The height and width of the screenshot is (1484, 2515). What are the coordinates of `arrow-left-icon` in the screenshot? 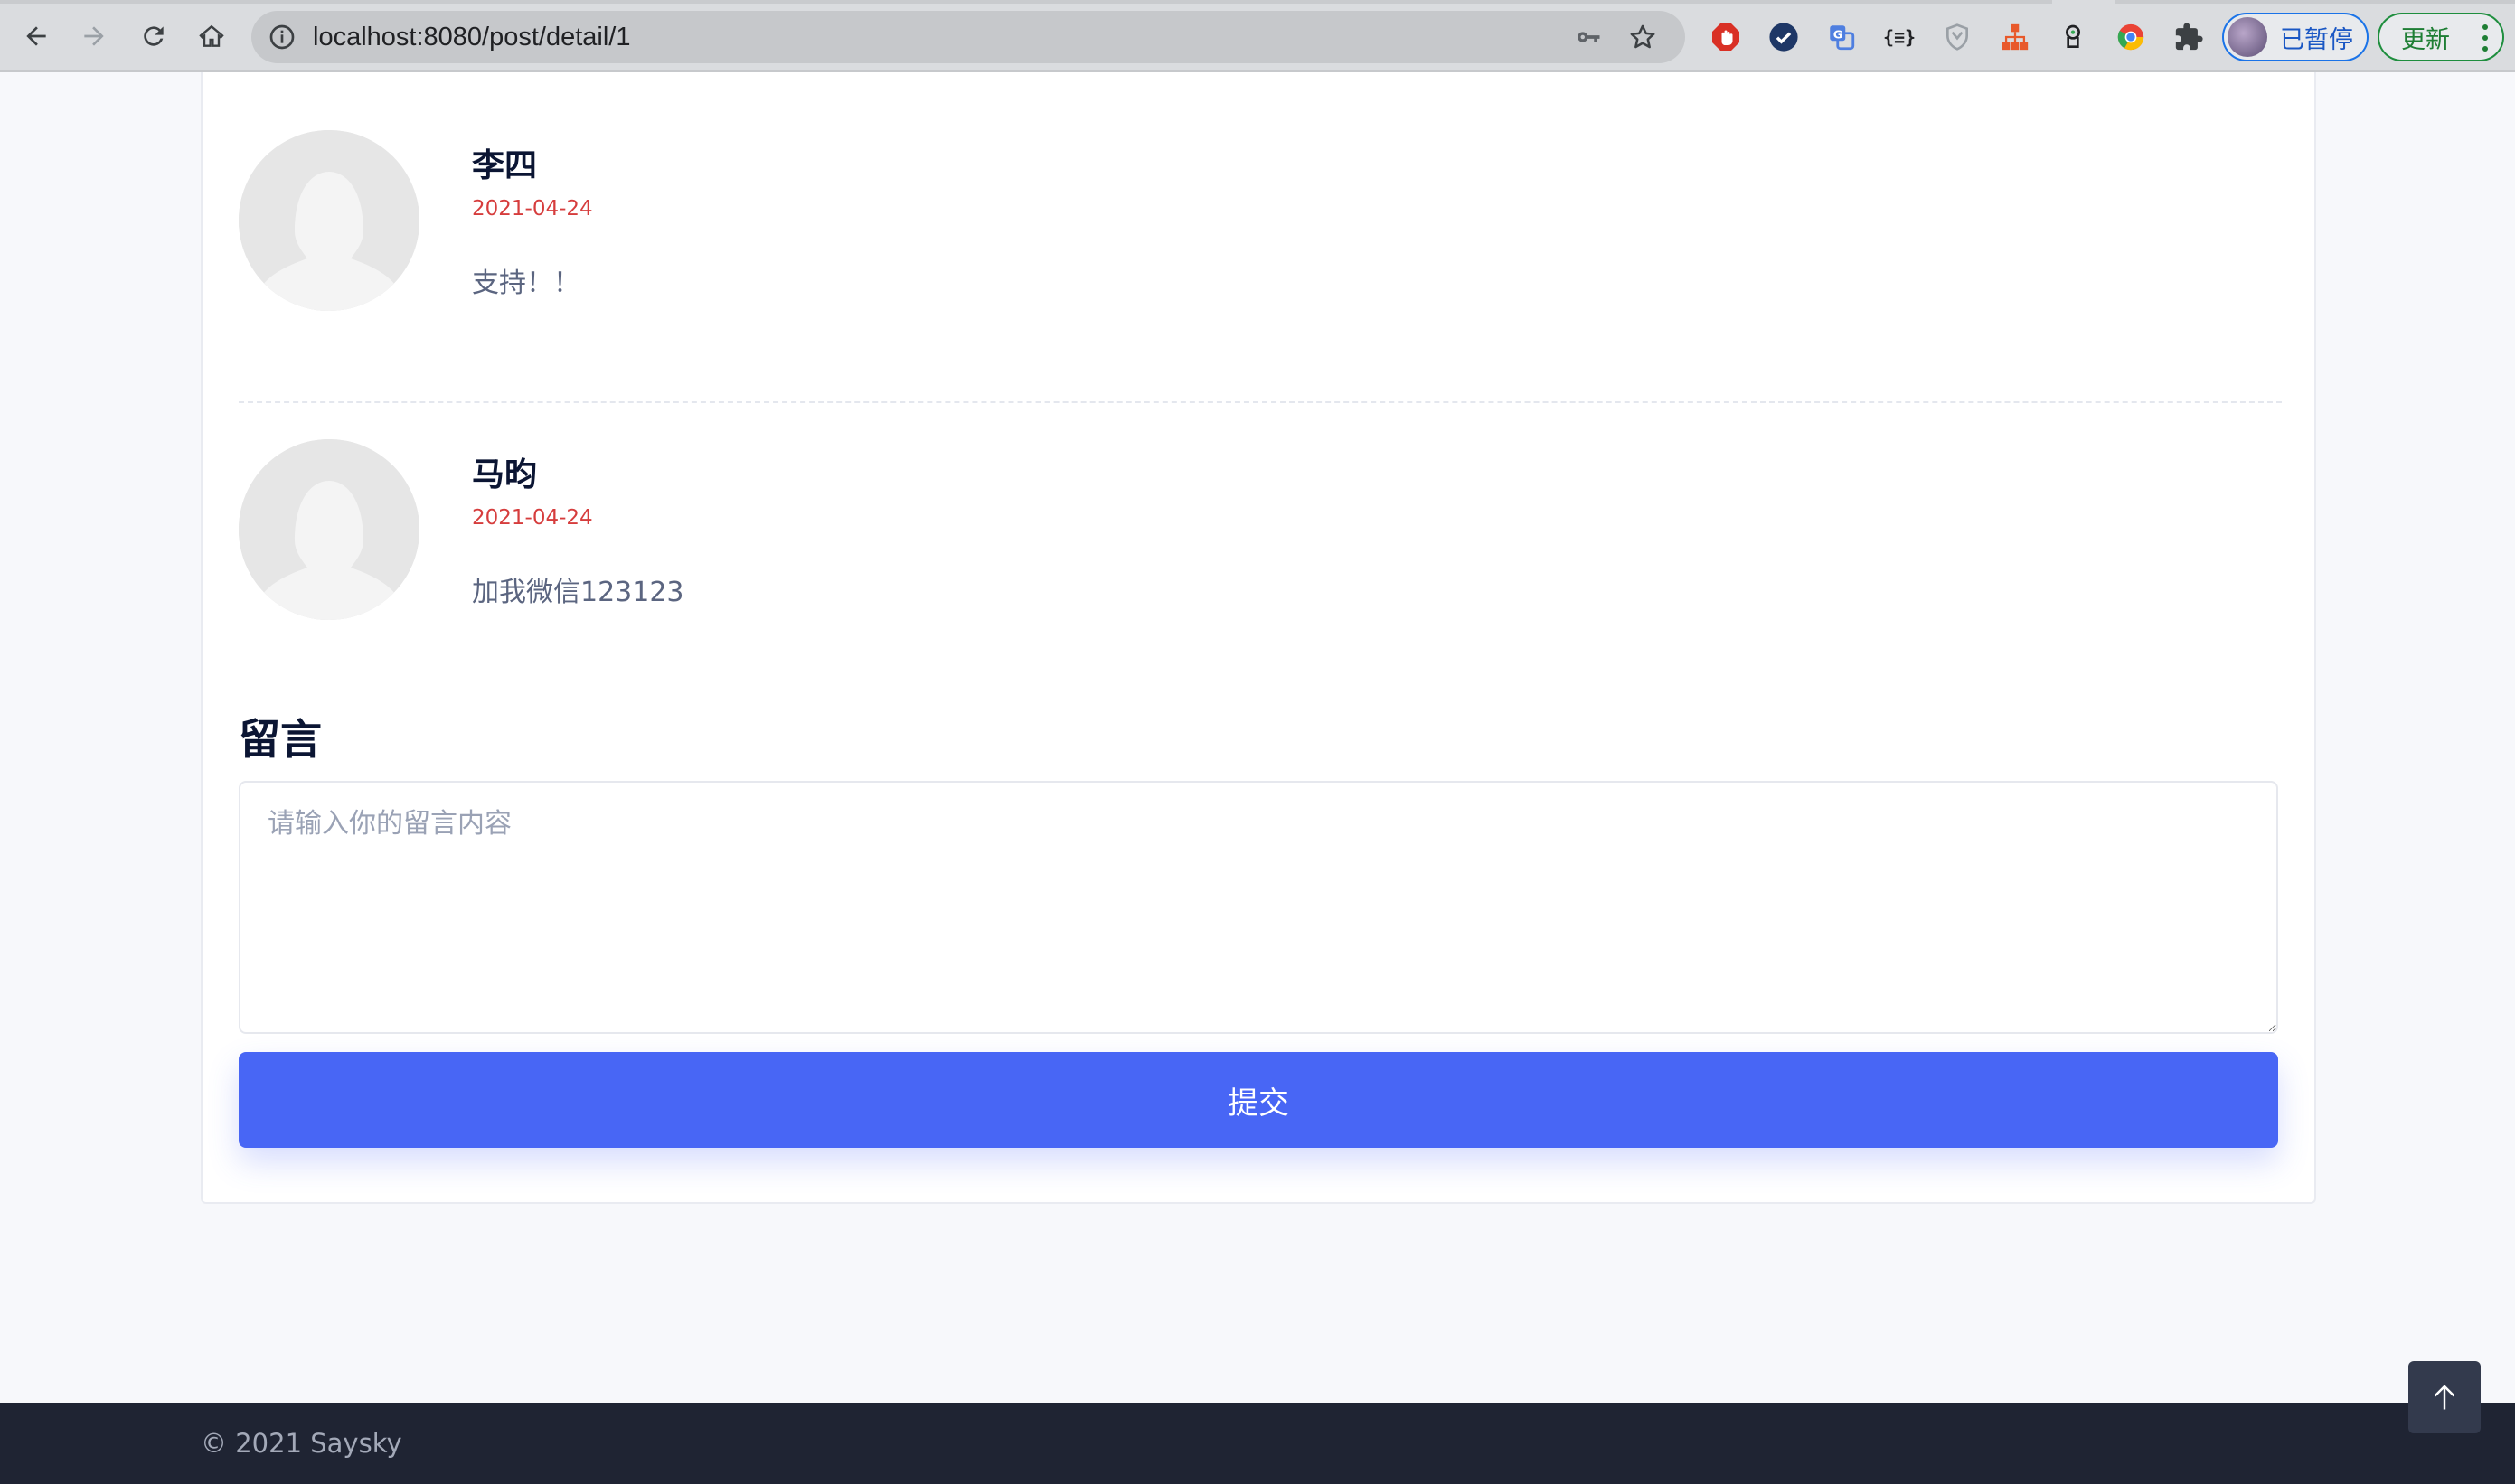 It's located at (36, 36).